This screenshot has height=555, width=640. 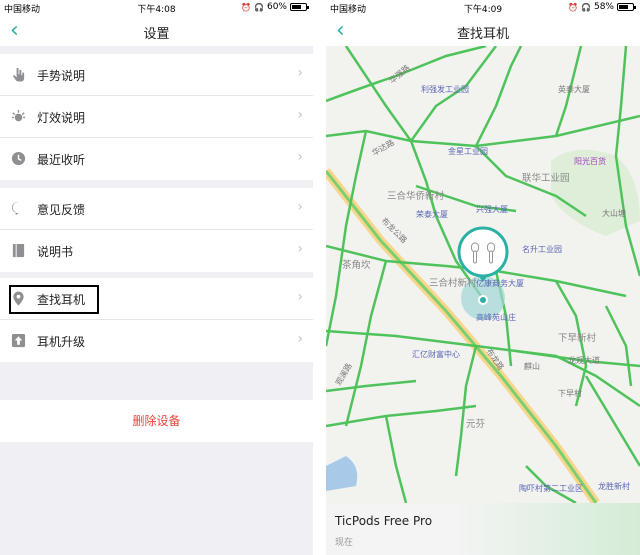 I want to click on page-title: 设置, so click(x=156, y=34).